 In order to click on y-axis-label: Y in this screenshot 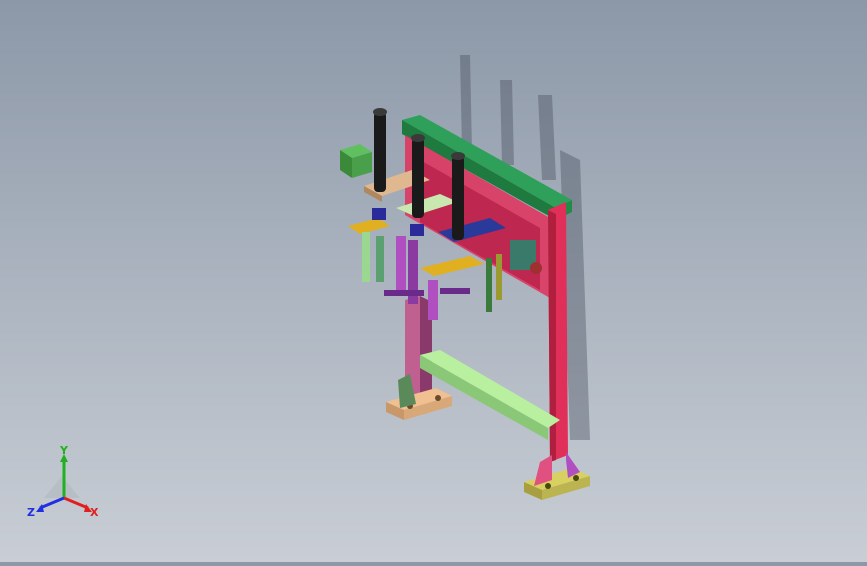, I will do `click(64, 451)`.